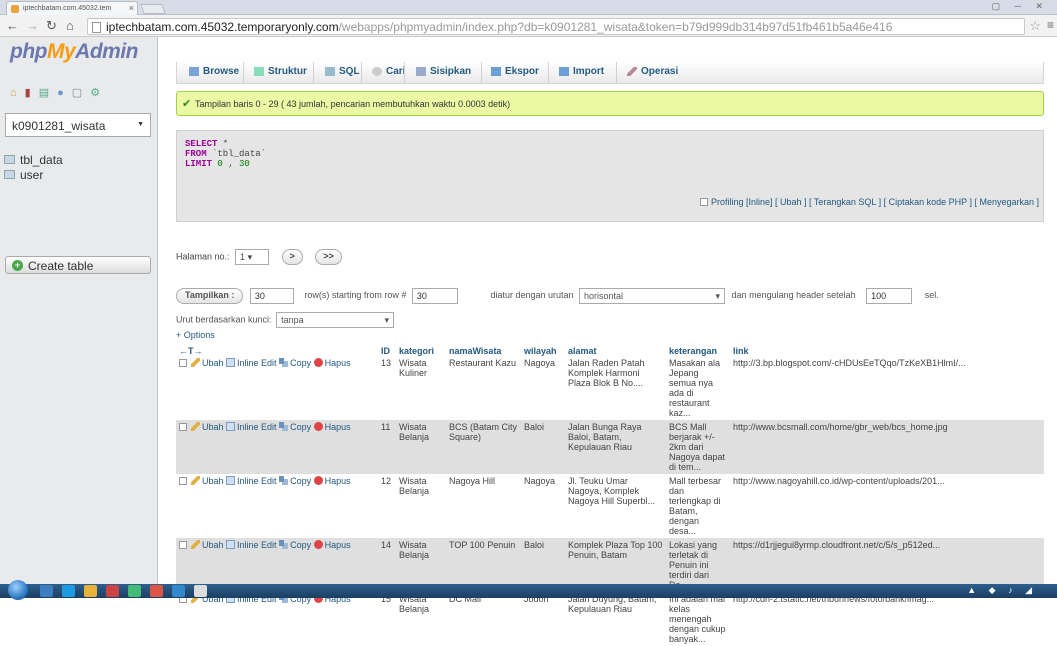 The height and width of the screenshot is (646, 1057). I want to click on cell-id: 12, so click(387, 506).